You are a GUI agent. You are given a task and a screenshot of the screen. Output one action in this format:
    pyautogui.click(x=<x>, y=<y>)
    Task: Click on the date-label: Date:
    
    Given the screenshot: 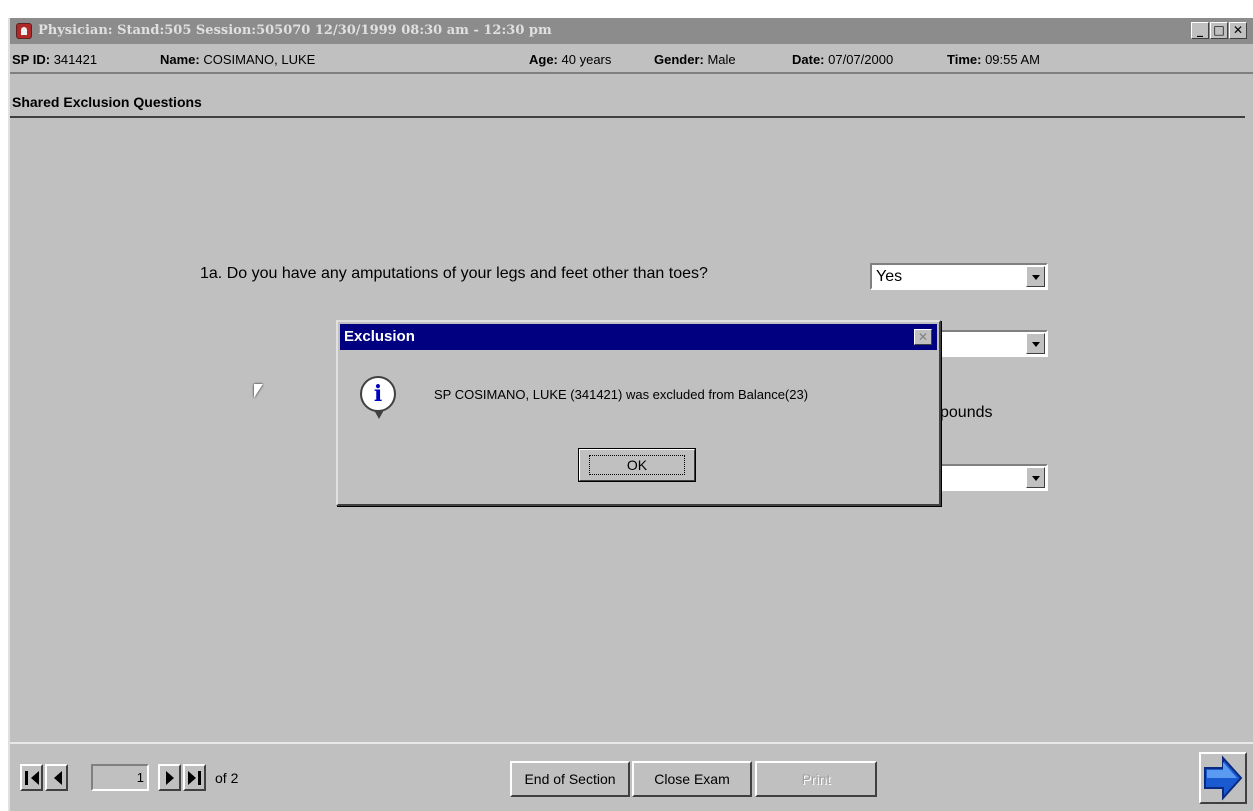 What is the action you would take?
    pyautogui.click(x=808, y=59)
    